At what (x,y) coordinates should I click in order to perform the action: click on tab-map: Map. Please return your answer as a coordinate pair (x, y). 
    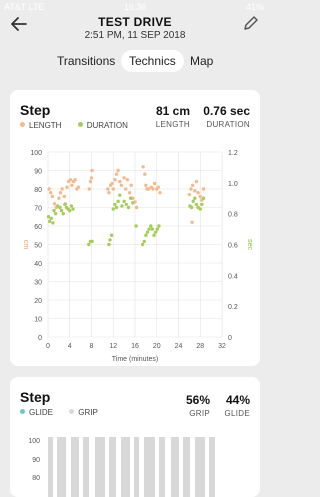
    Looking at the image, I should click on (201, 61).